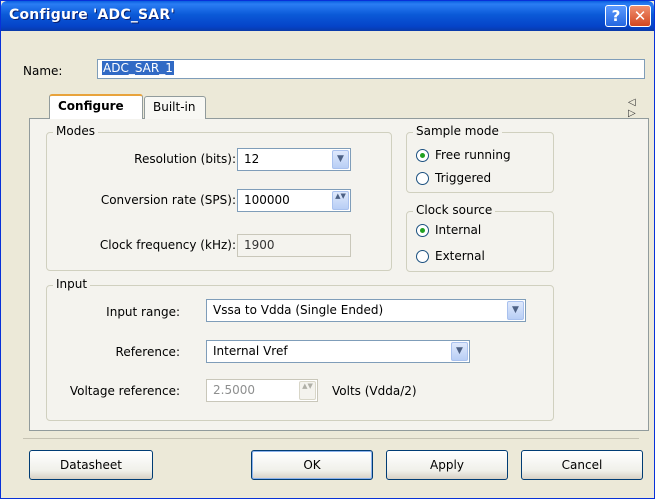  I want to click on free-running-label: Free running, so click(473, 155).